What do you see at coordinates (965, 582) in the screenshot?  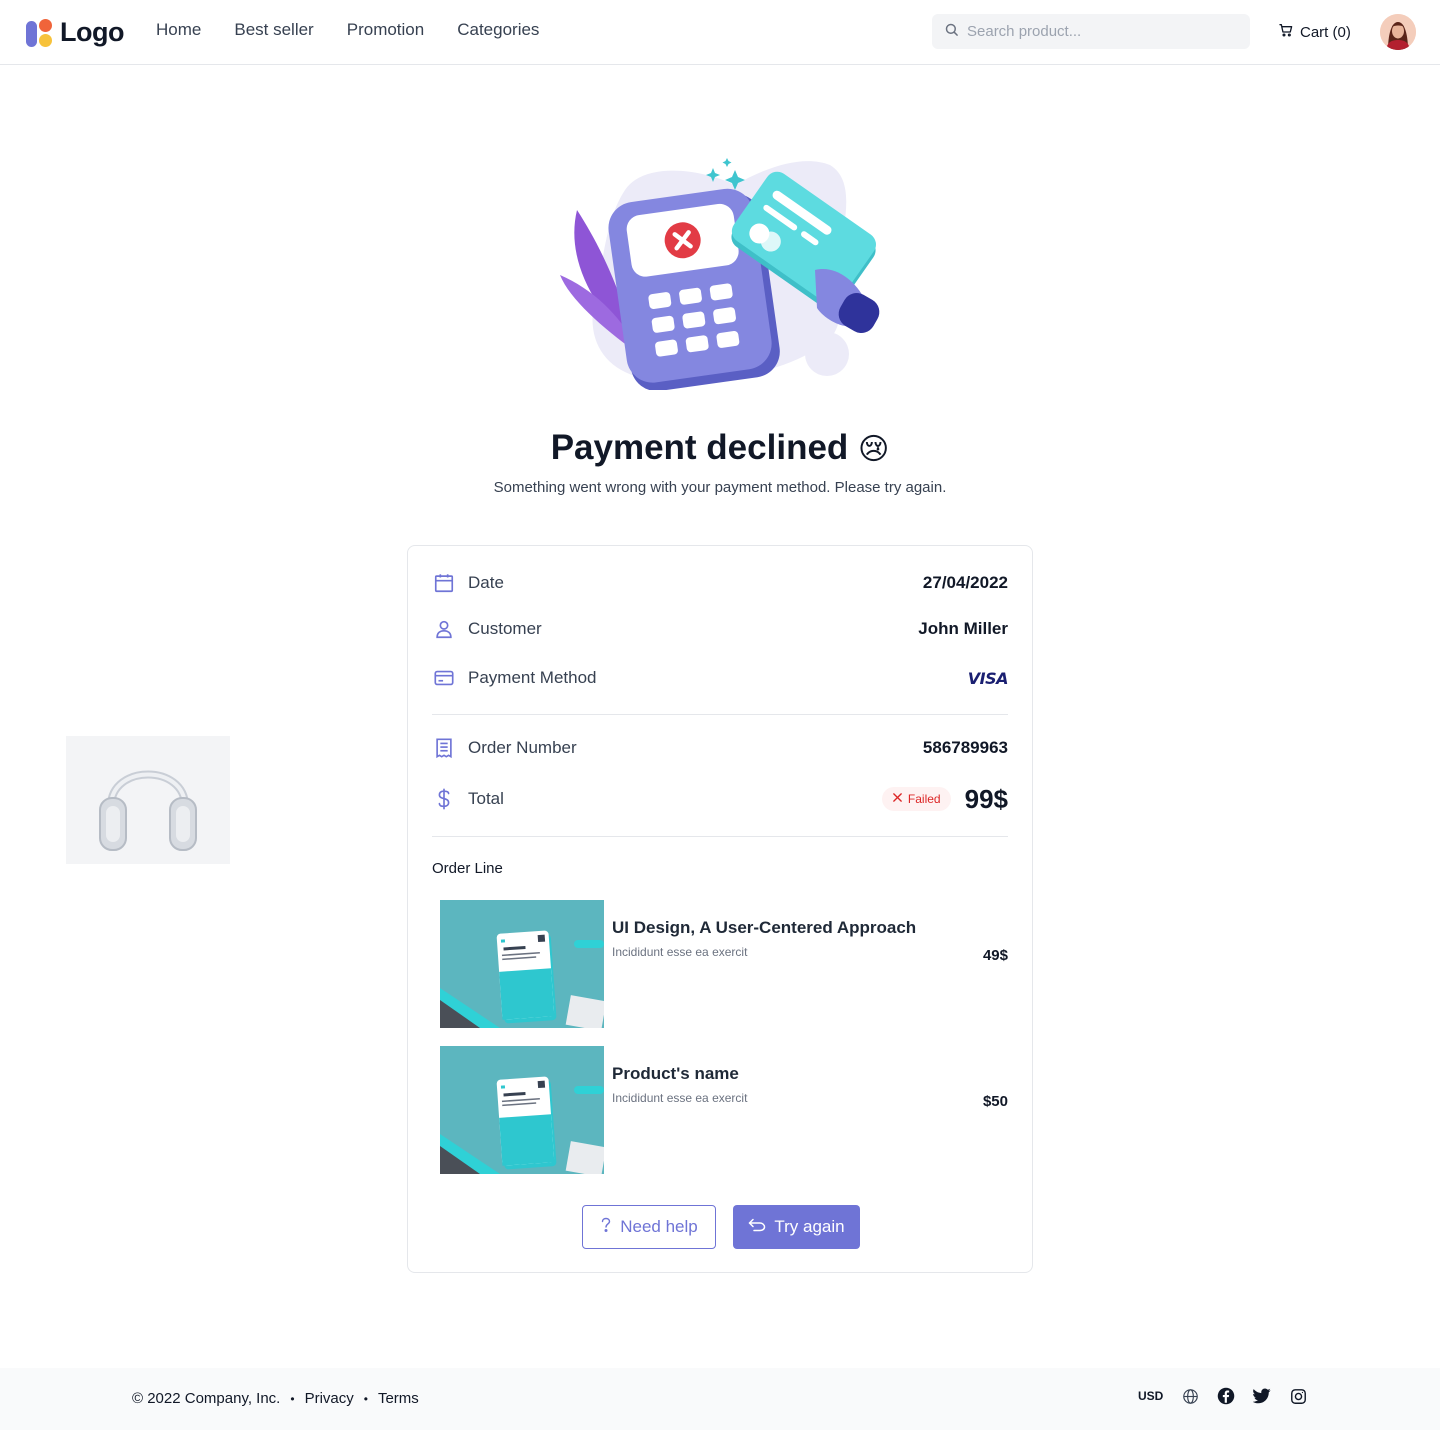 I see `date-value: 27/04/2022` at bounding box center [965, 582].